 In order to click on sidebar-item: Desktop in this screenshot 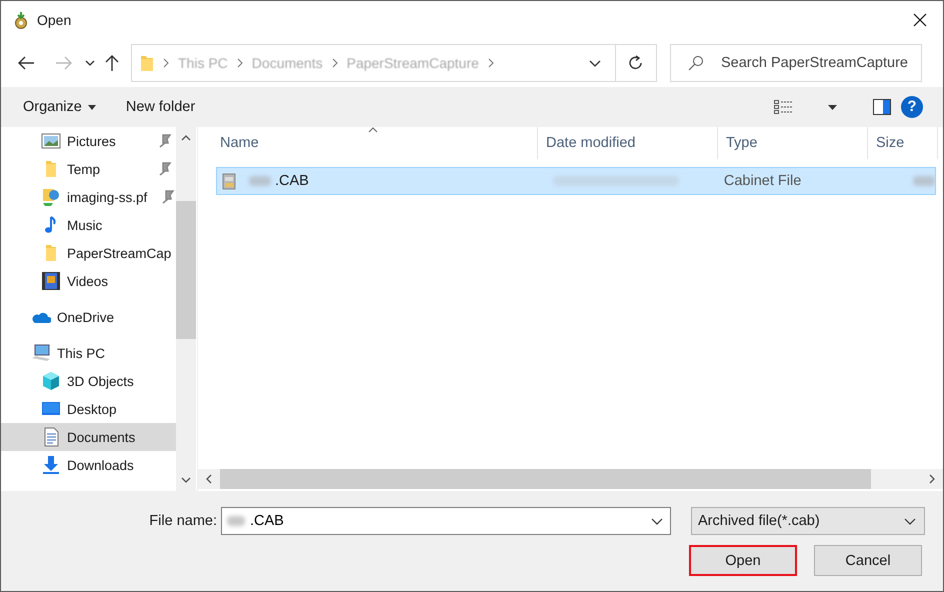, I will do `click(88, 409)`.